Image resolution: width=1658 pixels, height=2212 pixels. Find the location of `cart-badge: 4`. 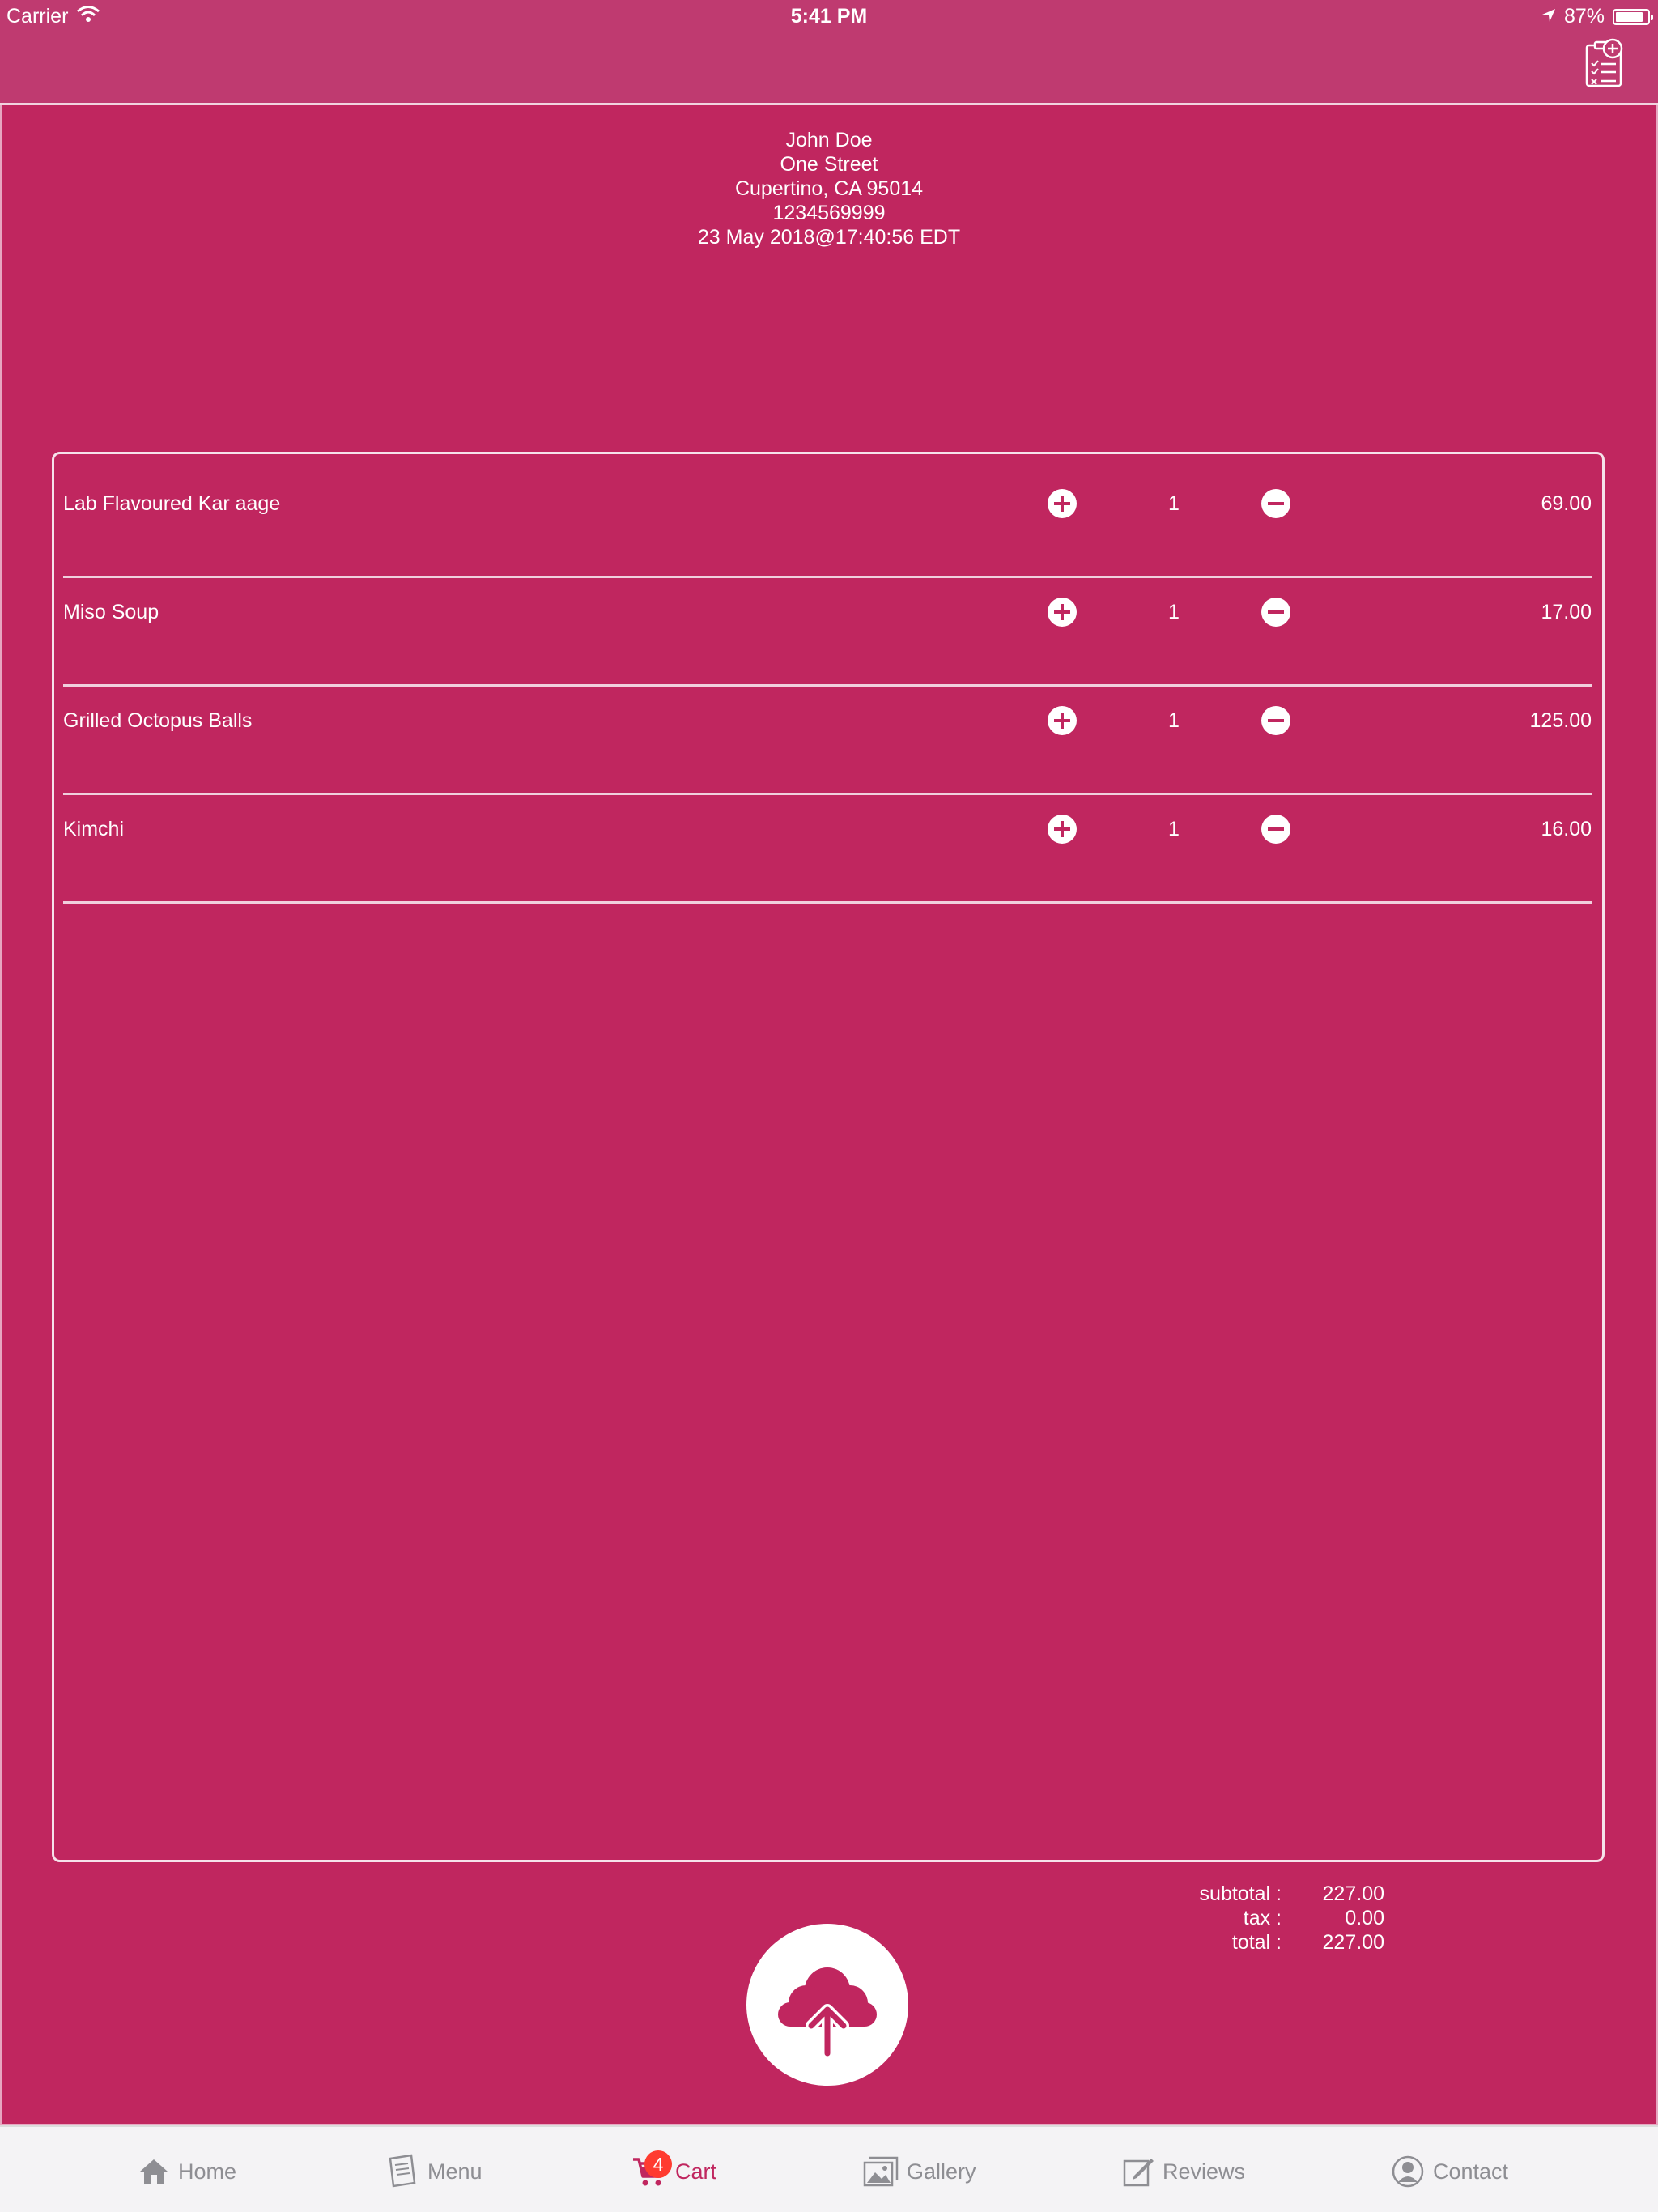

cart-badge: 4 is located at coordinates (658, 2164).